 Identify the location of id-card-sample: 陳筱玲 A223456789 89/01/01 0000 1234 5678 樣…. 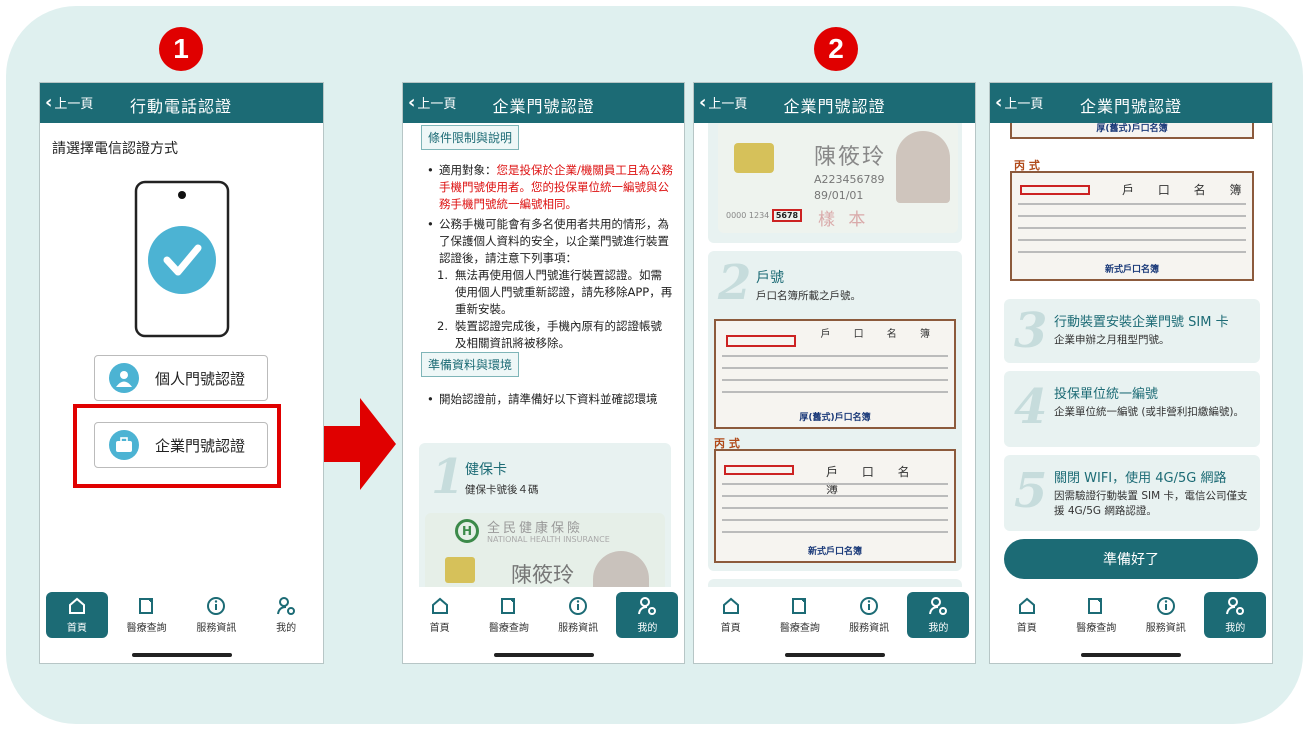
(835, 183).